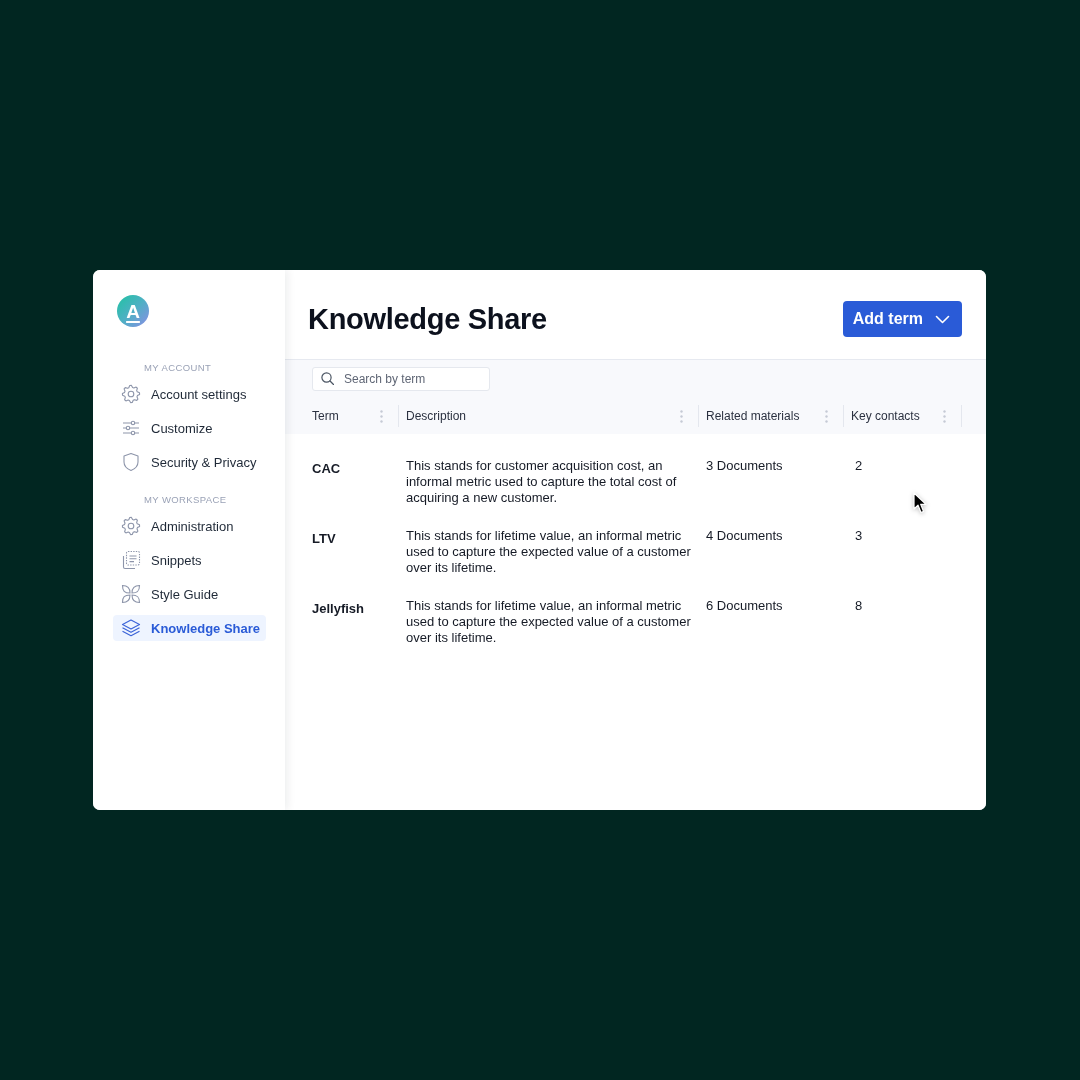  What do you see at coordinates (188, 462) in the screenshot?
I see `sidebar-item: Security & Privacy` at bounding box center [188, 462].